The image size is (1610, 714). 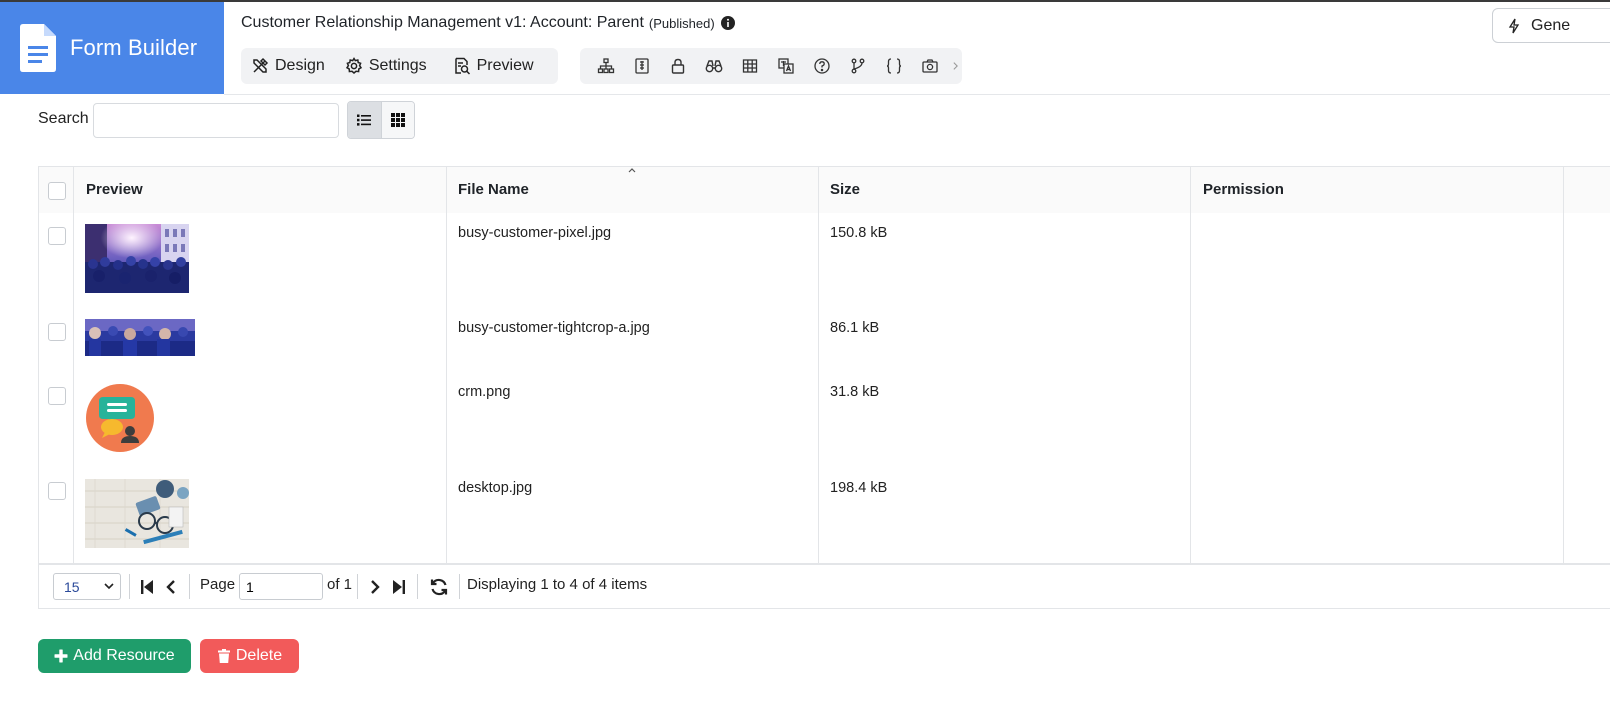 I want to click on hierarchy-button, so click(x=606, y=66).